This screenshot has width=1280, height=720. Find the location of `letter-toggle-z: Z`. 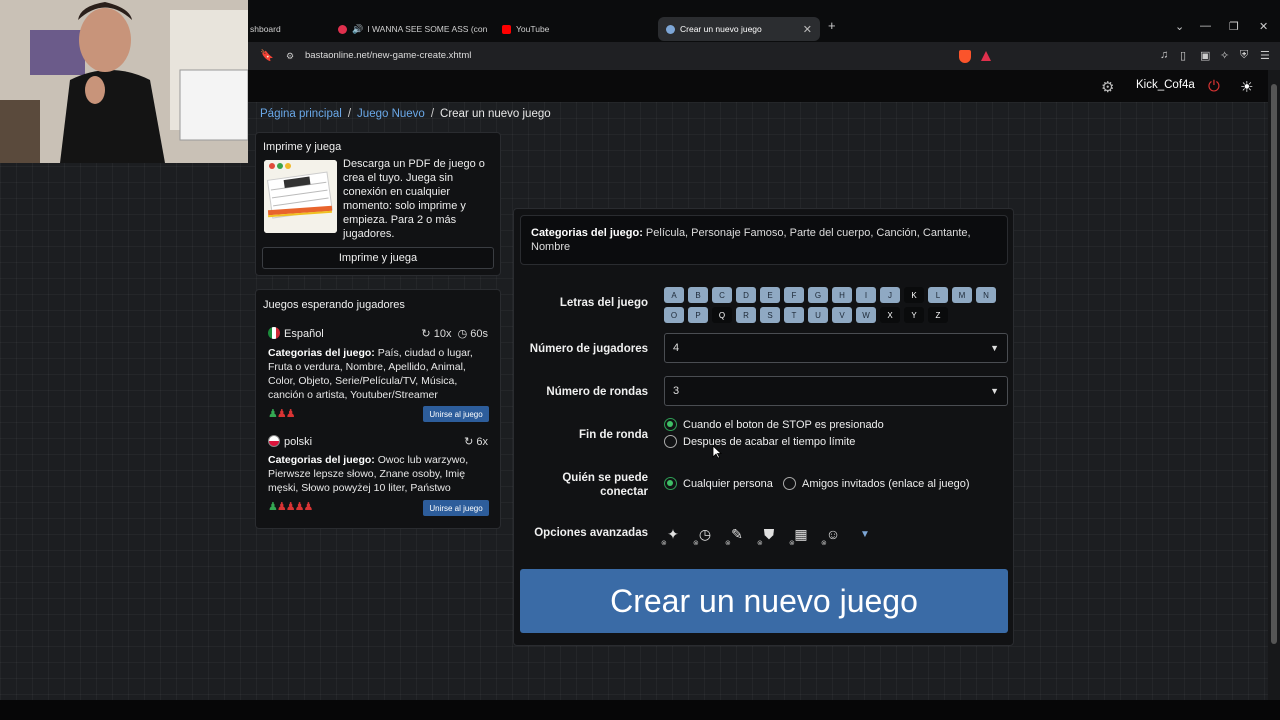

letter-toggle-z: Z is located at coordinates (938, 315).